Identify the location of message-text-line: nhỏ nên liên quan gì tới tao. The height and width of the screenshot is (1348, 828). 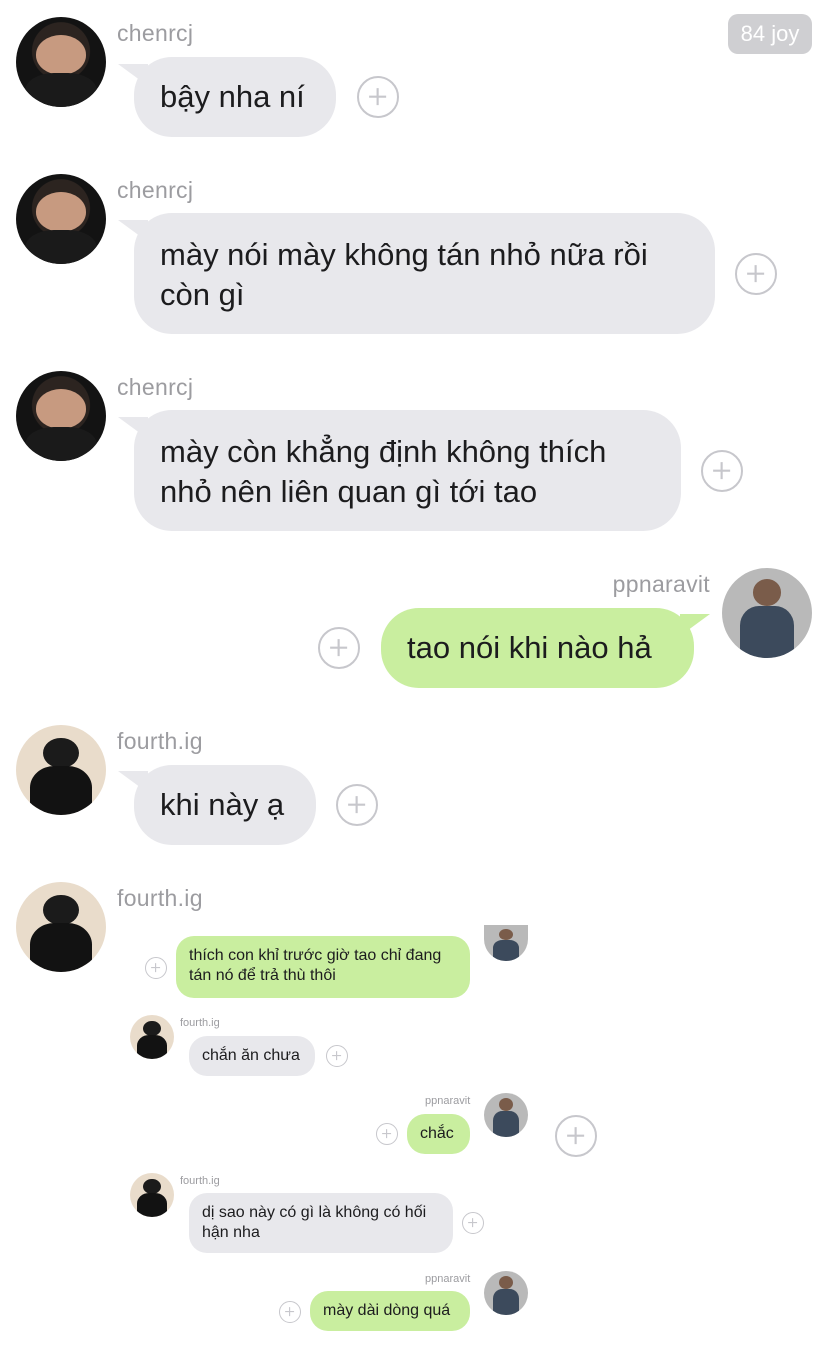
(349, 491).